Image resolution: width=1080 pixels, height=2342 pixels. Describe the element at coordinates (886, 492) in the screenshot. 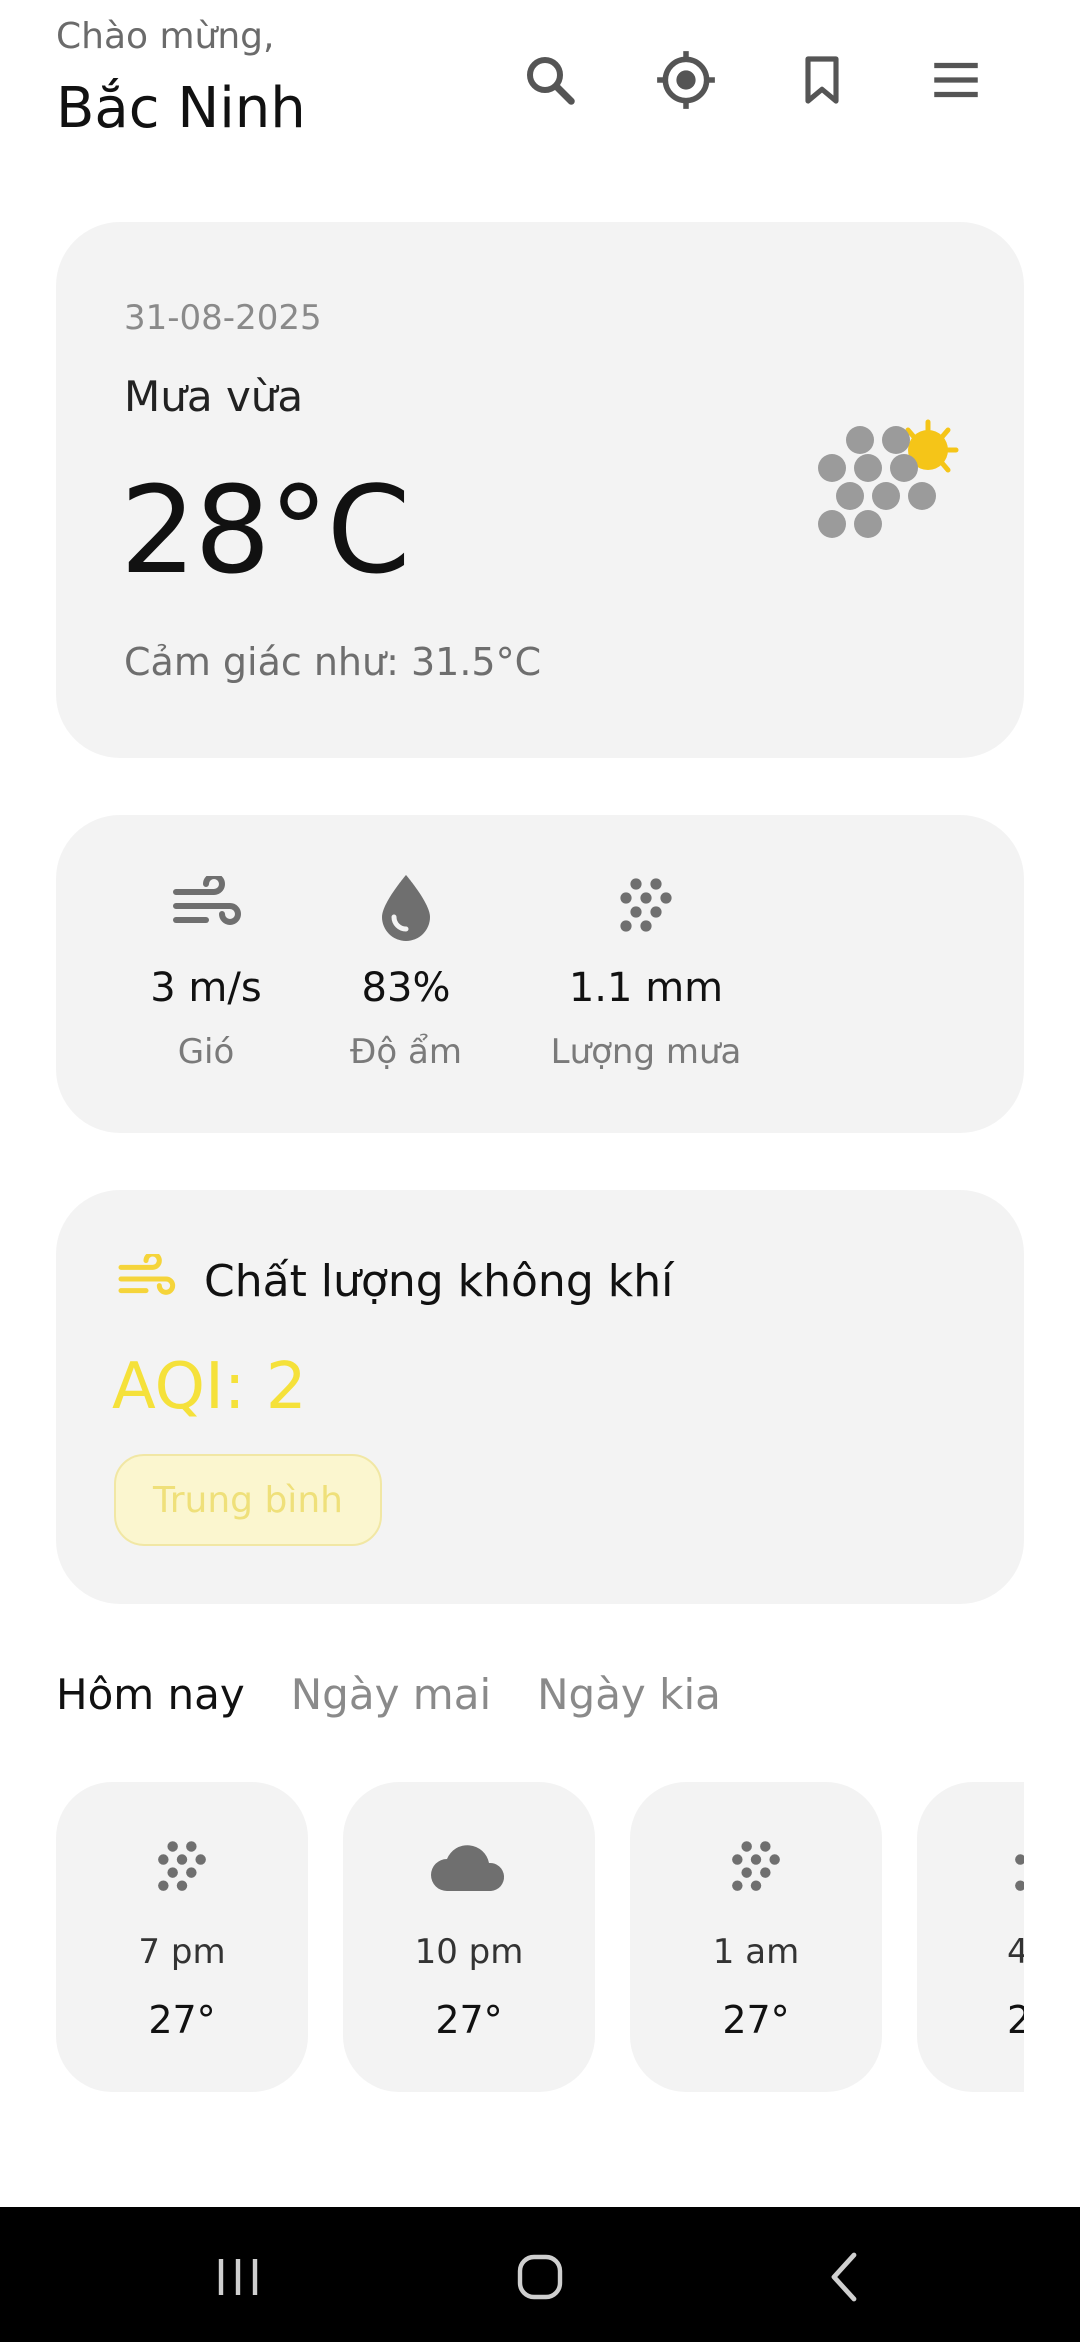

I see `rain-sun-icon` at that location.